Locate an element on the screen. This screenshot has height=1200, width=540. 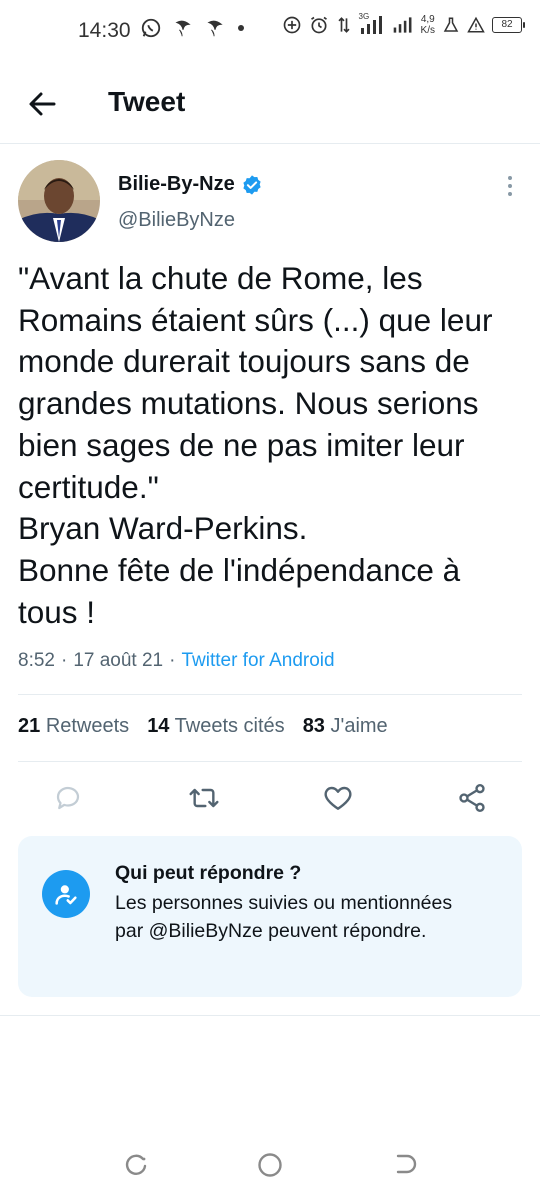
retweet-icon is located at coordinates (204, 798).